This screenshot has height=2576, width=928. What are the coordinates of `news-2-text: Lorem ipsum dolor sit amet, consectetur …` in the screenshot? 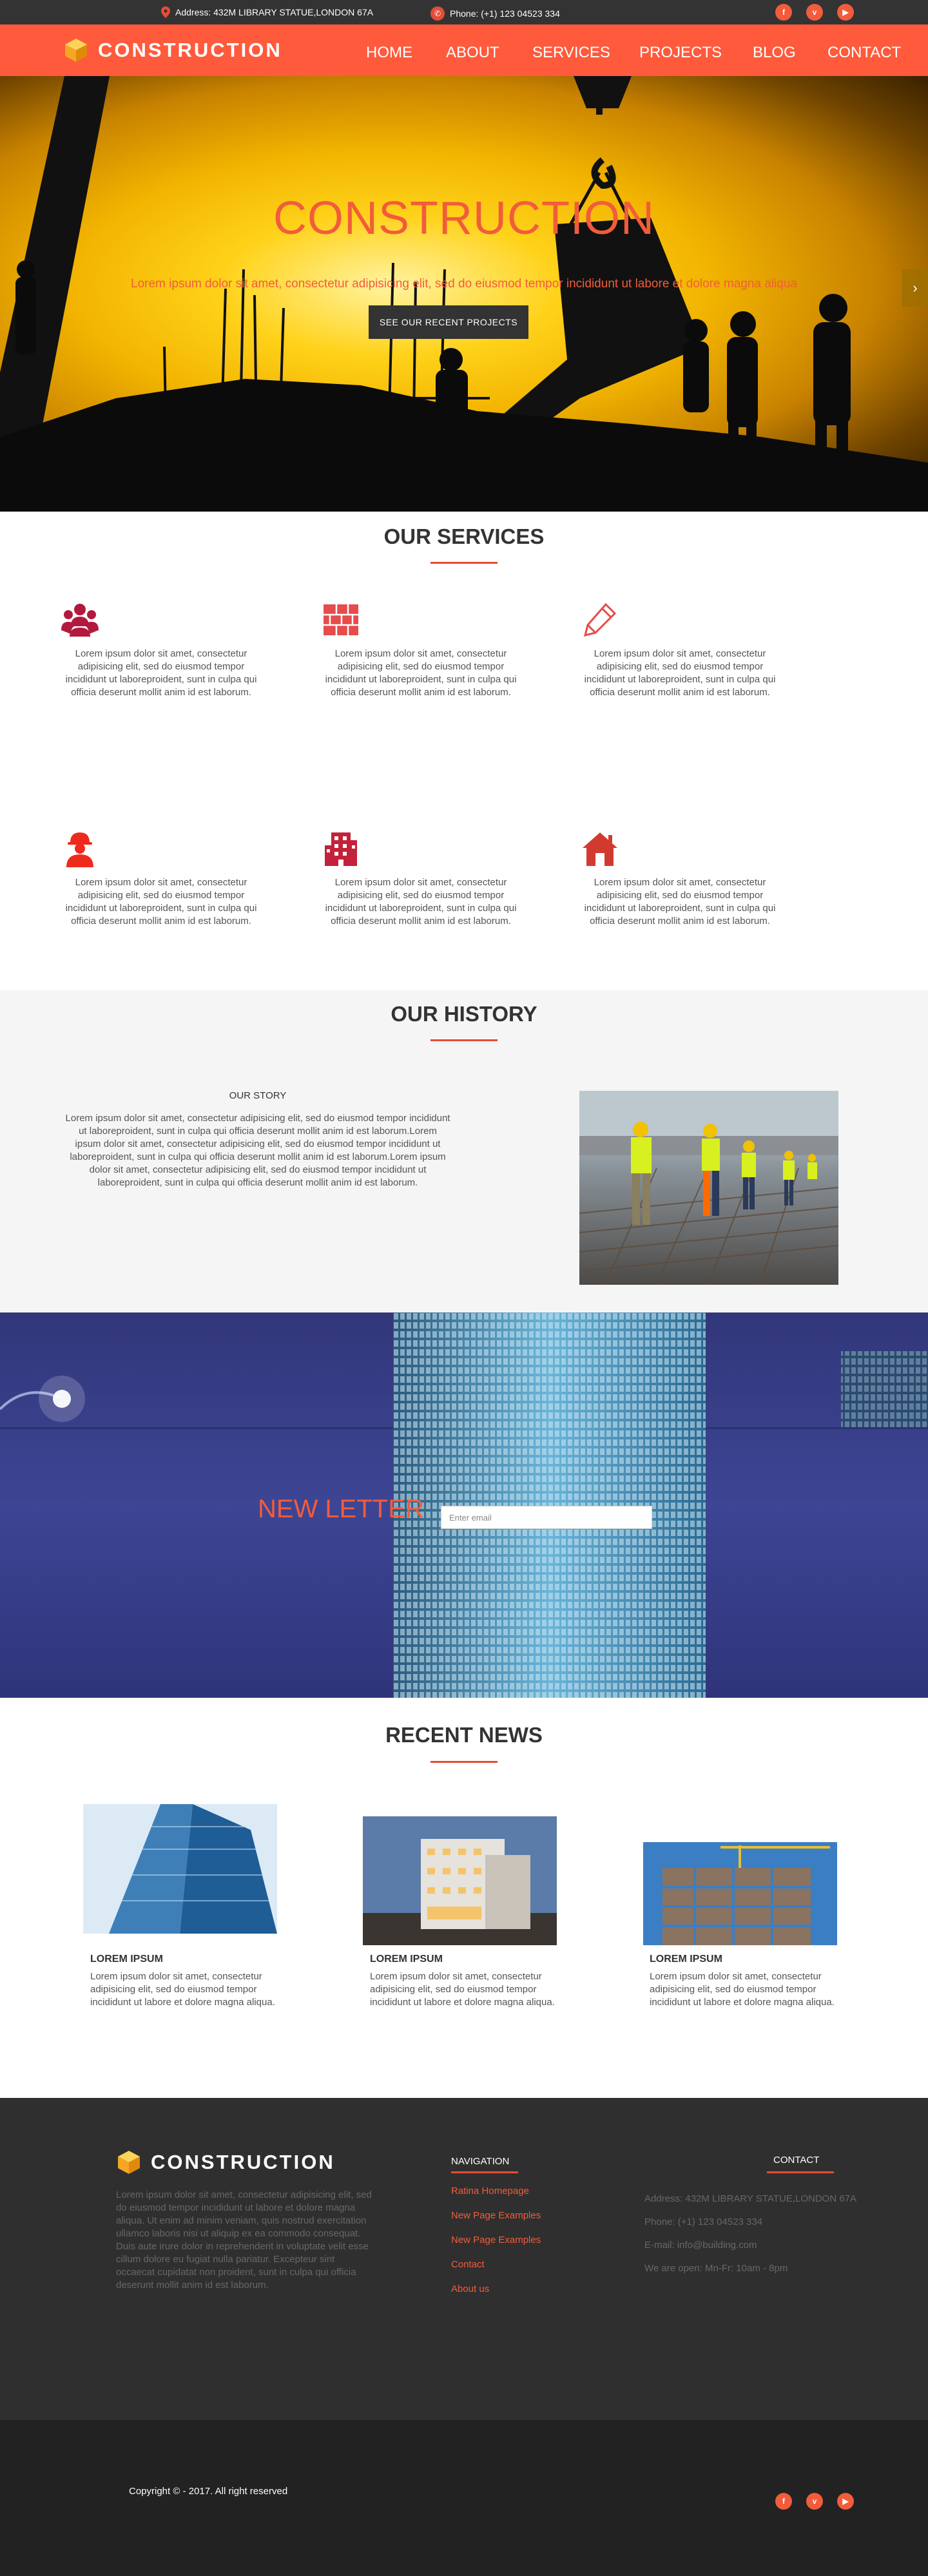 It's located at (463, 1990).